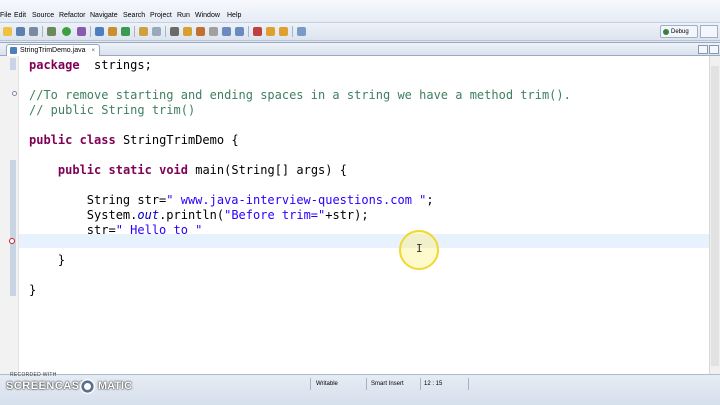  What do you see at coordinates (275, 215) in the screenshot?
I see `code-token: "Before trim="` at bounding box center [275, 215].